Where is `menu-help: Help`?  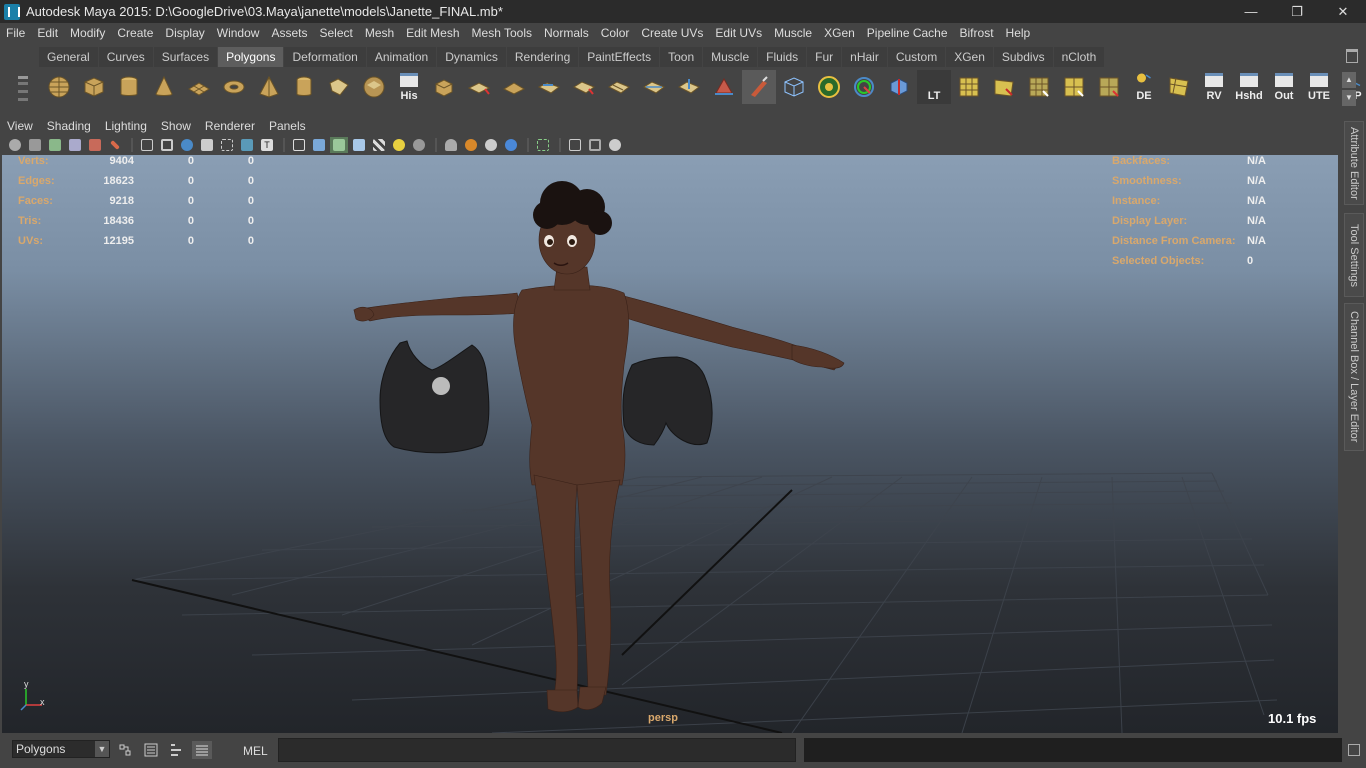
menu-help: Help is located at coordinates (1018, 33).